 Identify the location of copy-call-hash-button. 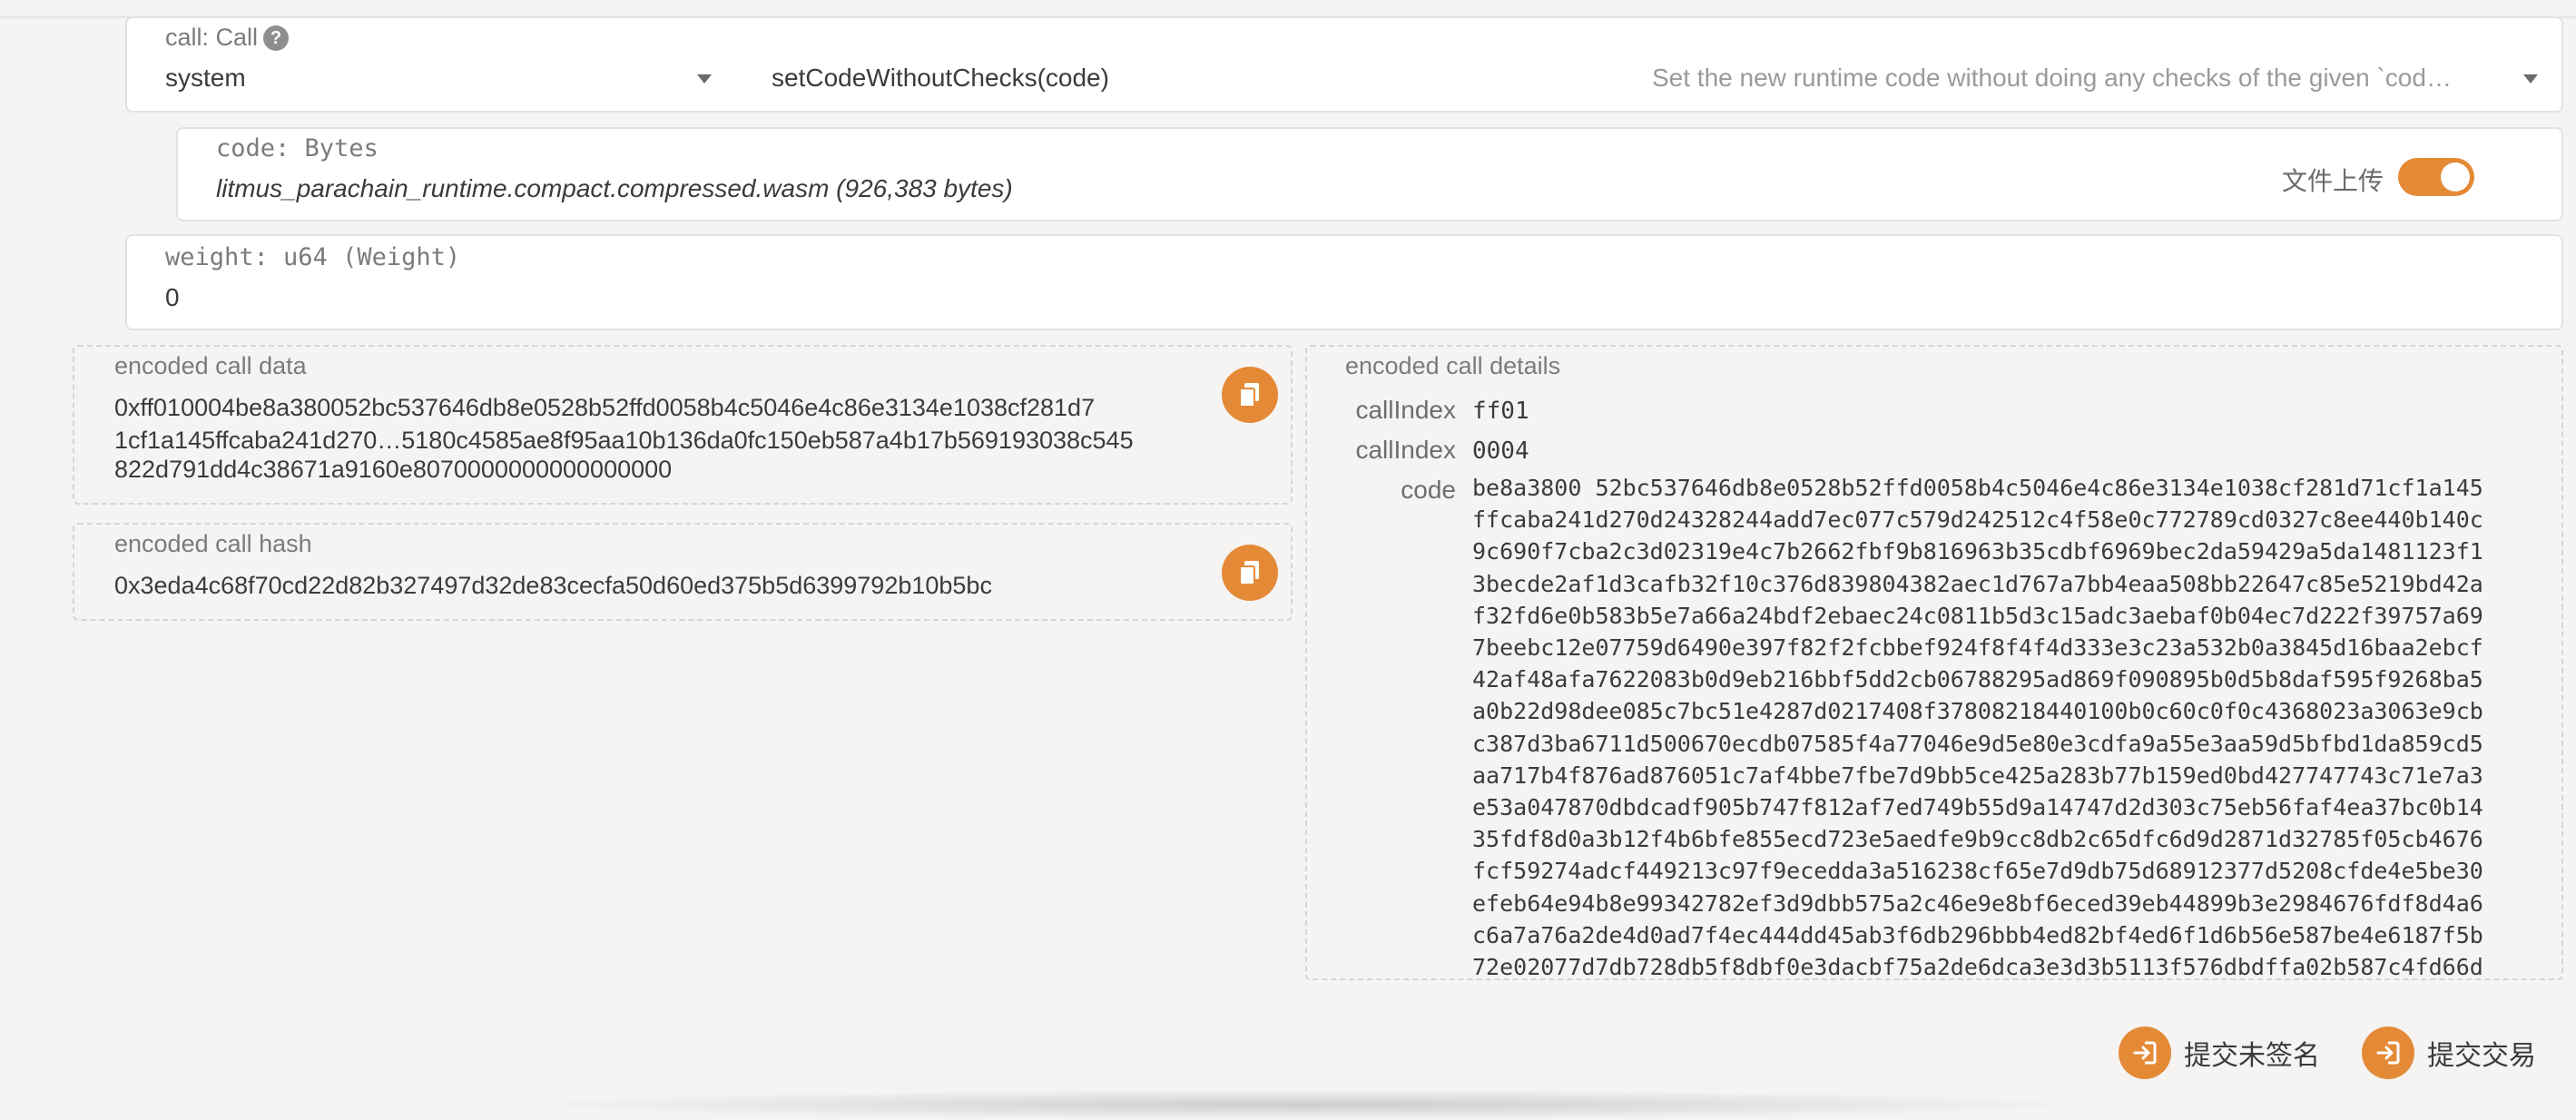
(1250, 573).